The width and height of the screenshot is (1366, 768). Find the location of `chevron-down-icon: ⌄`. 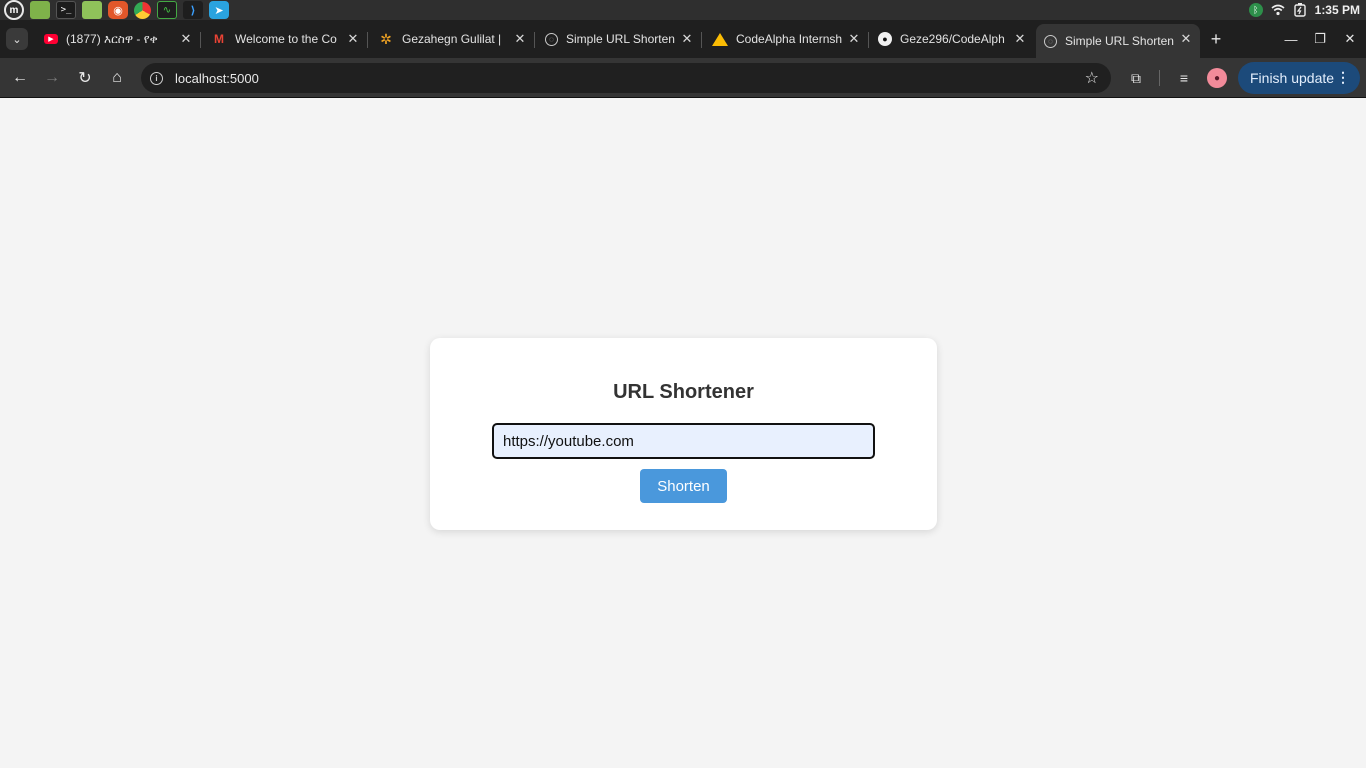

chevron-down-icon: ⌄ is located at coordinates (17, 39).